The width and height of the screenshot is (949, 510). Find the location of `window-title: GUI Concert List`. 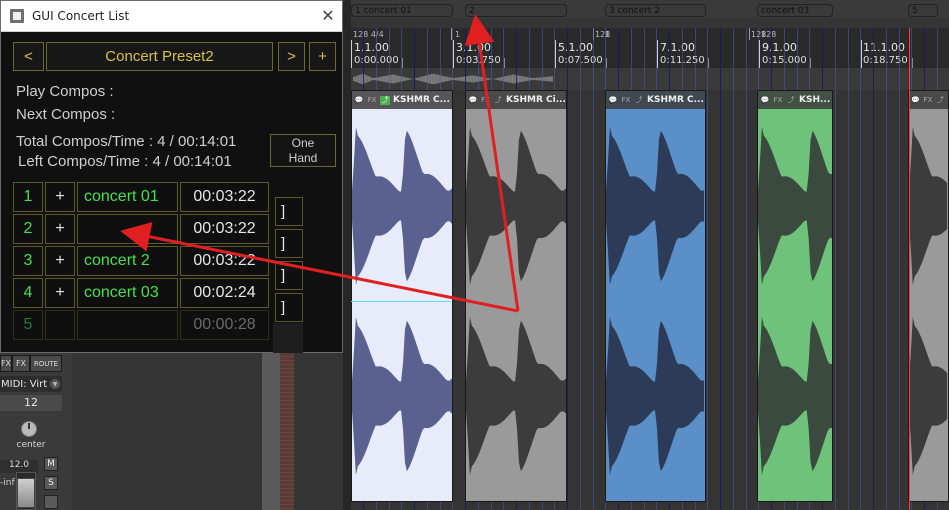

window-title: GUI Concert List is located at coordinates (81, 16).